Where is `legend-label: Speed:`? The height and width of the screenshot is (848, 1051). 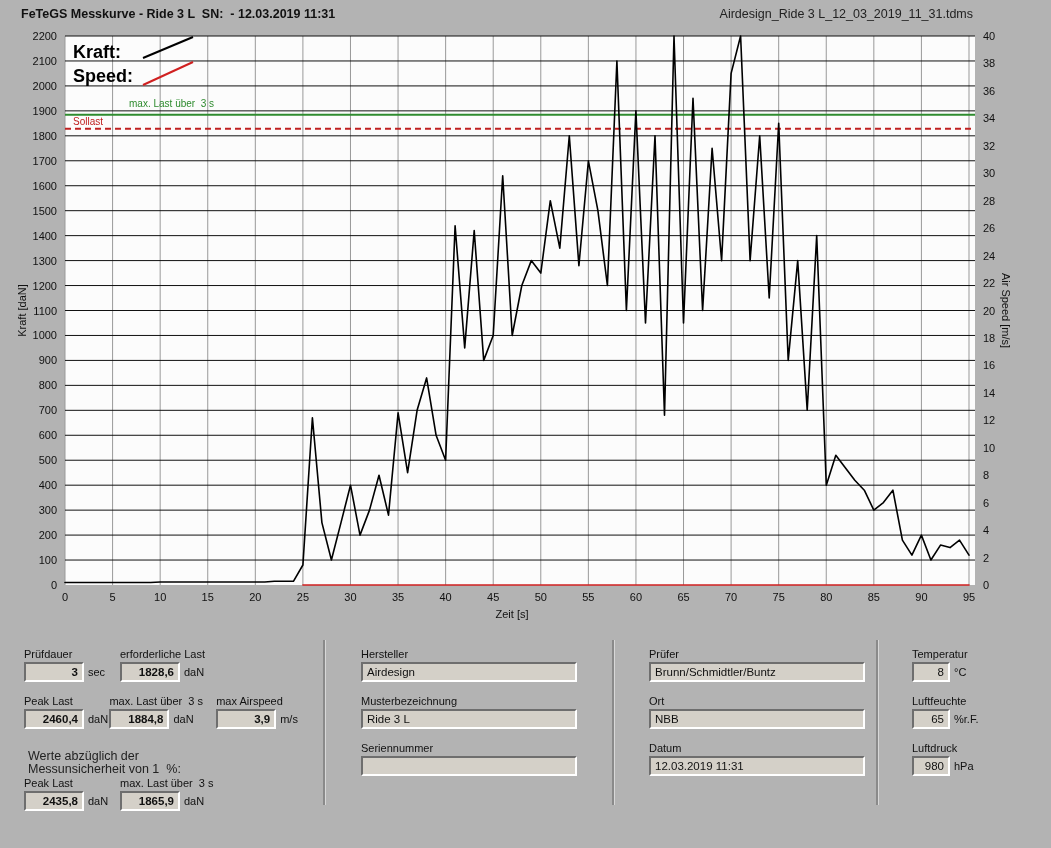 legend-label: Speed: is located at coordinates (103, 76).